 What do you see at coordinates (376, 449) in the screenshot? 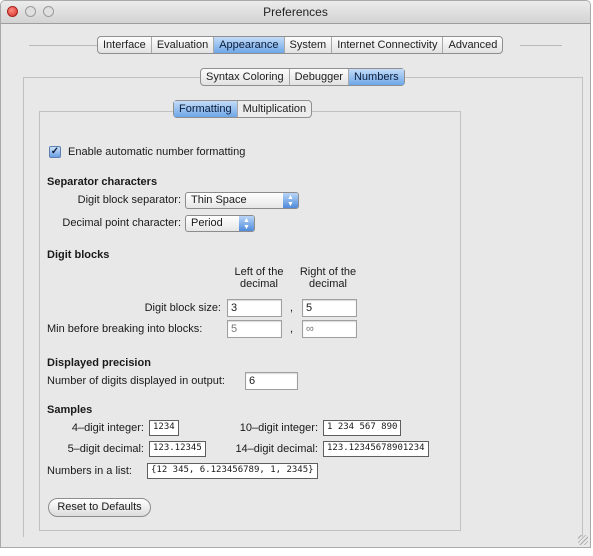
I see `dec14-sample: 123.12345678901234` at bounding box center [376, 449].